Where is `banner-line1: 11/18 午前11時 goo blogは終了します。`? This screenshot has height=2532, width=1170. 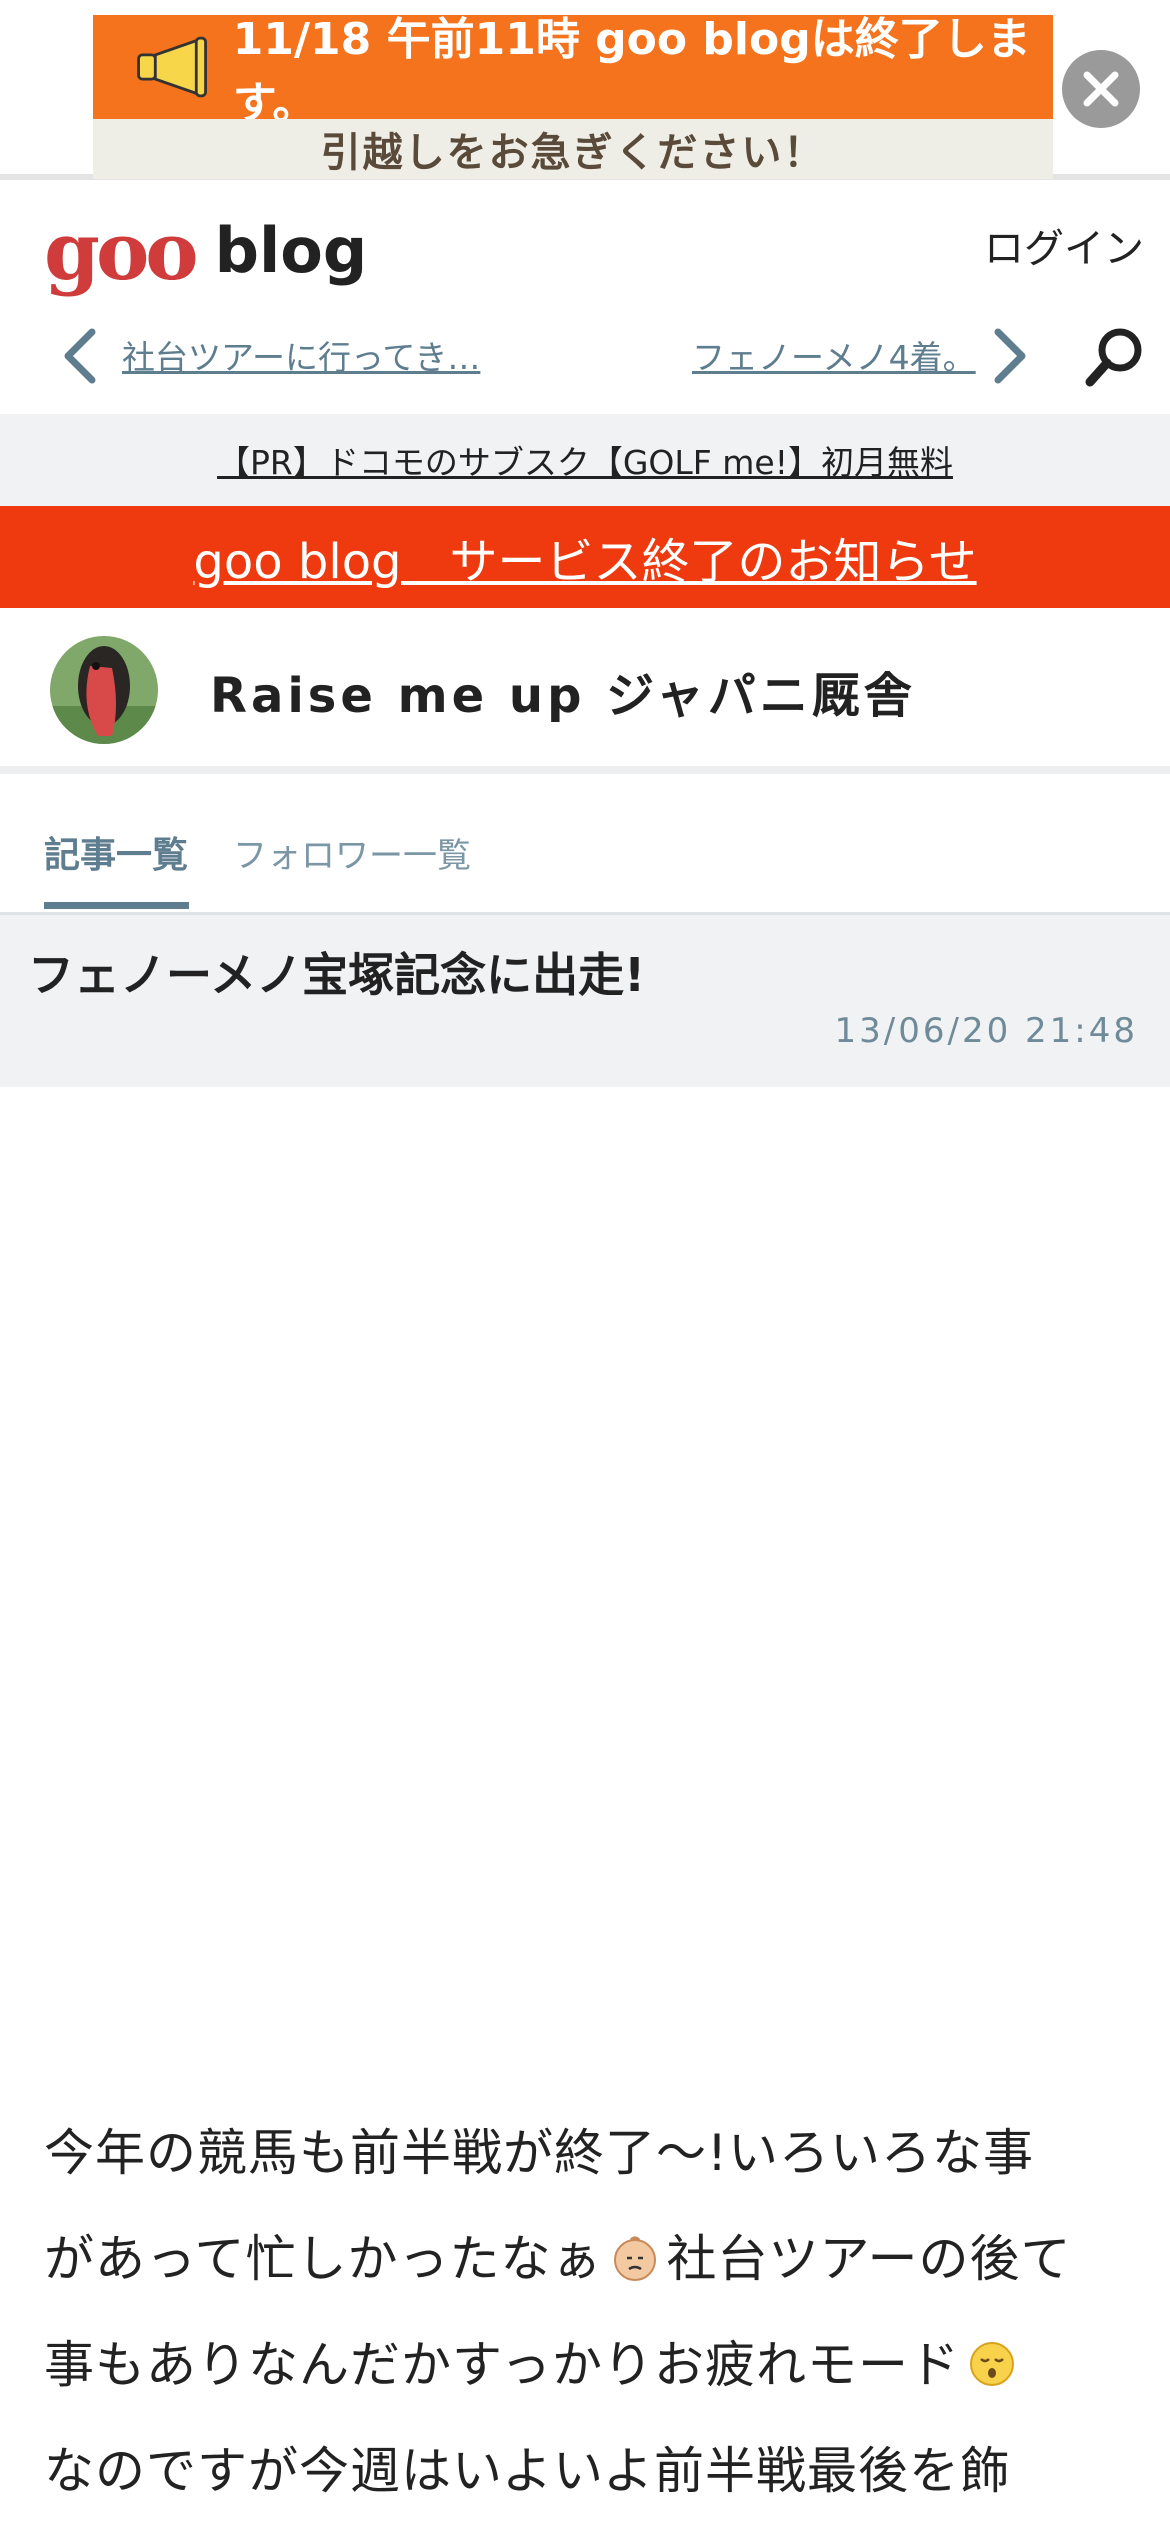
banner-line1: 11/18 午前11時 goo blogは終了します。 is located at coordinates (631, 71).